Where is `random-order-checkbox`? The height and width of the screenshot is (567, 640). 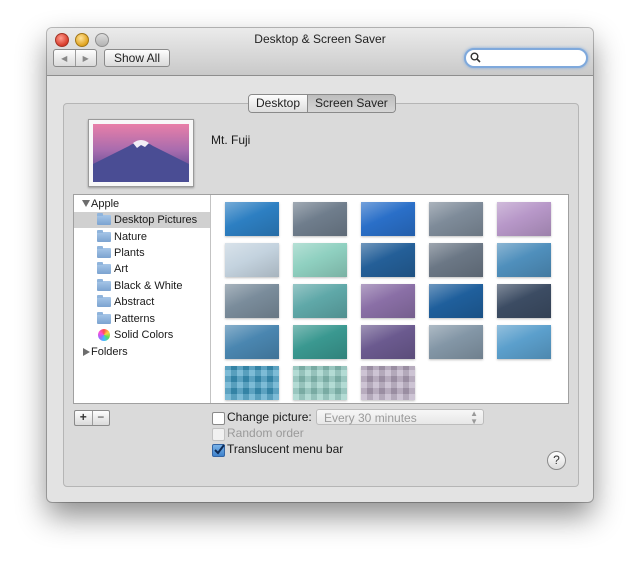 random-order-checkbox is located at coordinates (218, 434).